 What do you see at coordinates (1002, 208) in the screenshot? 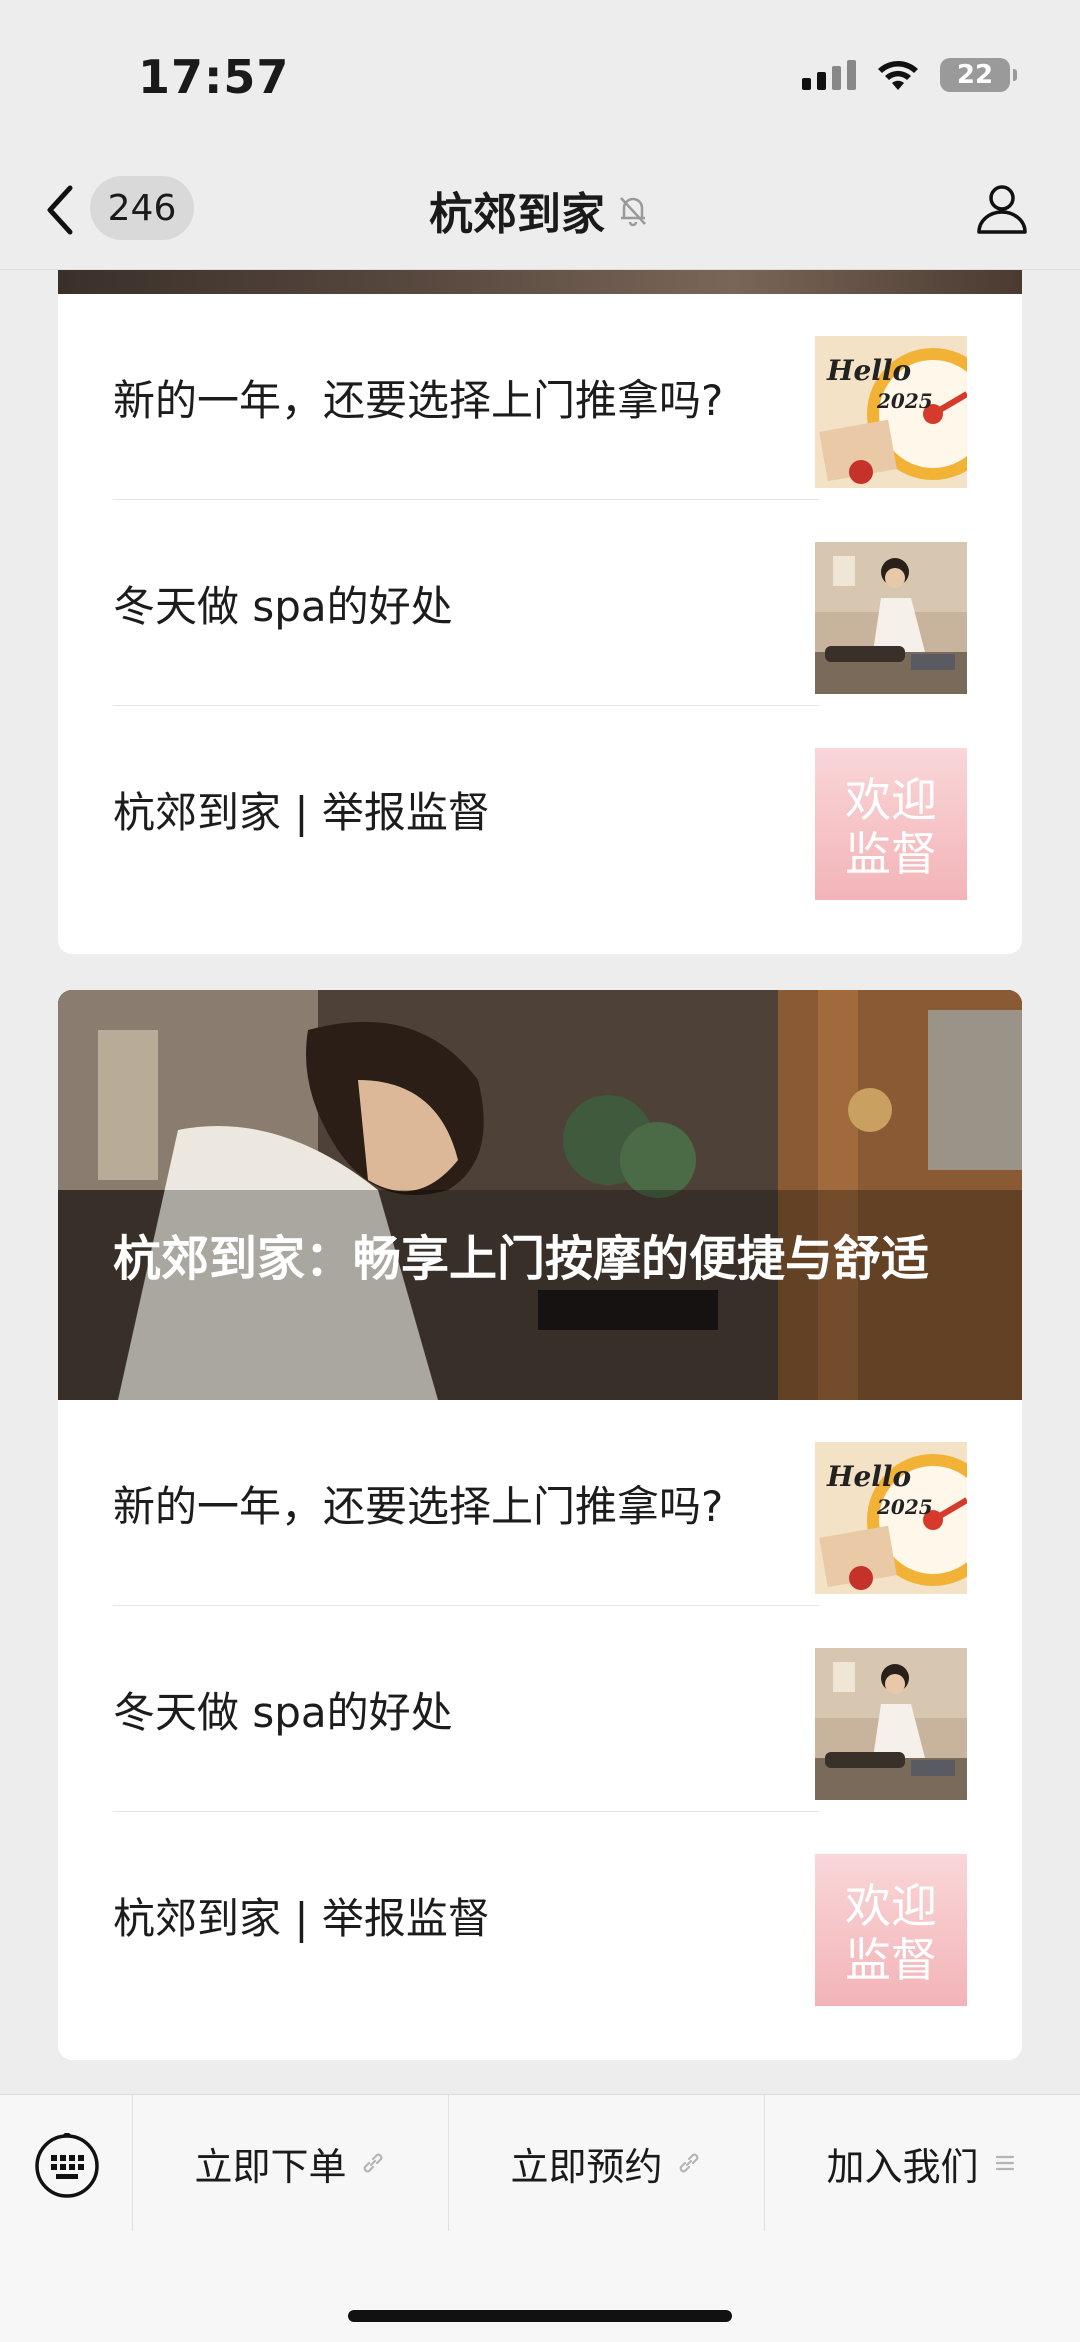
I see `profile-icon` at bounding box center [1002, 208].